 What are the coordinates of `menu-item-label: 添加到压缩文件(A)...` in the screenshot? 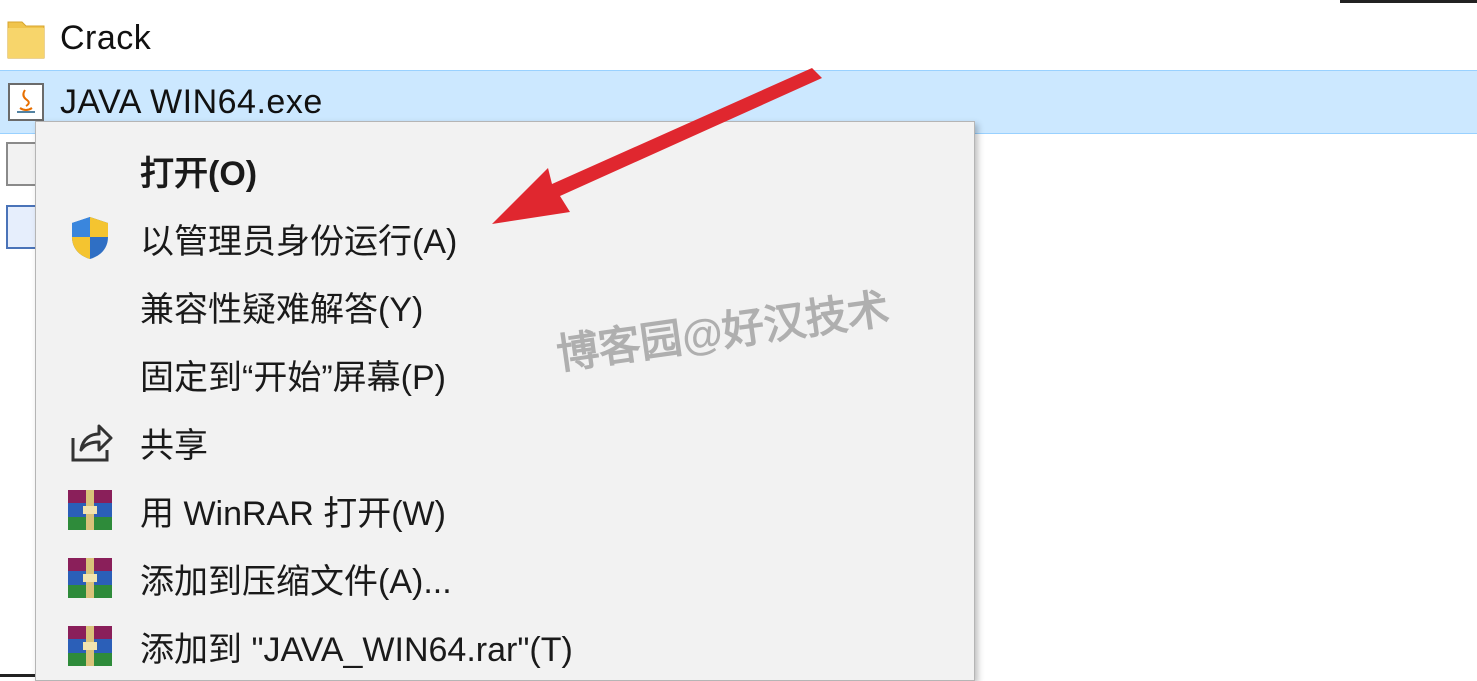 It's located at (296, 581).